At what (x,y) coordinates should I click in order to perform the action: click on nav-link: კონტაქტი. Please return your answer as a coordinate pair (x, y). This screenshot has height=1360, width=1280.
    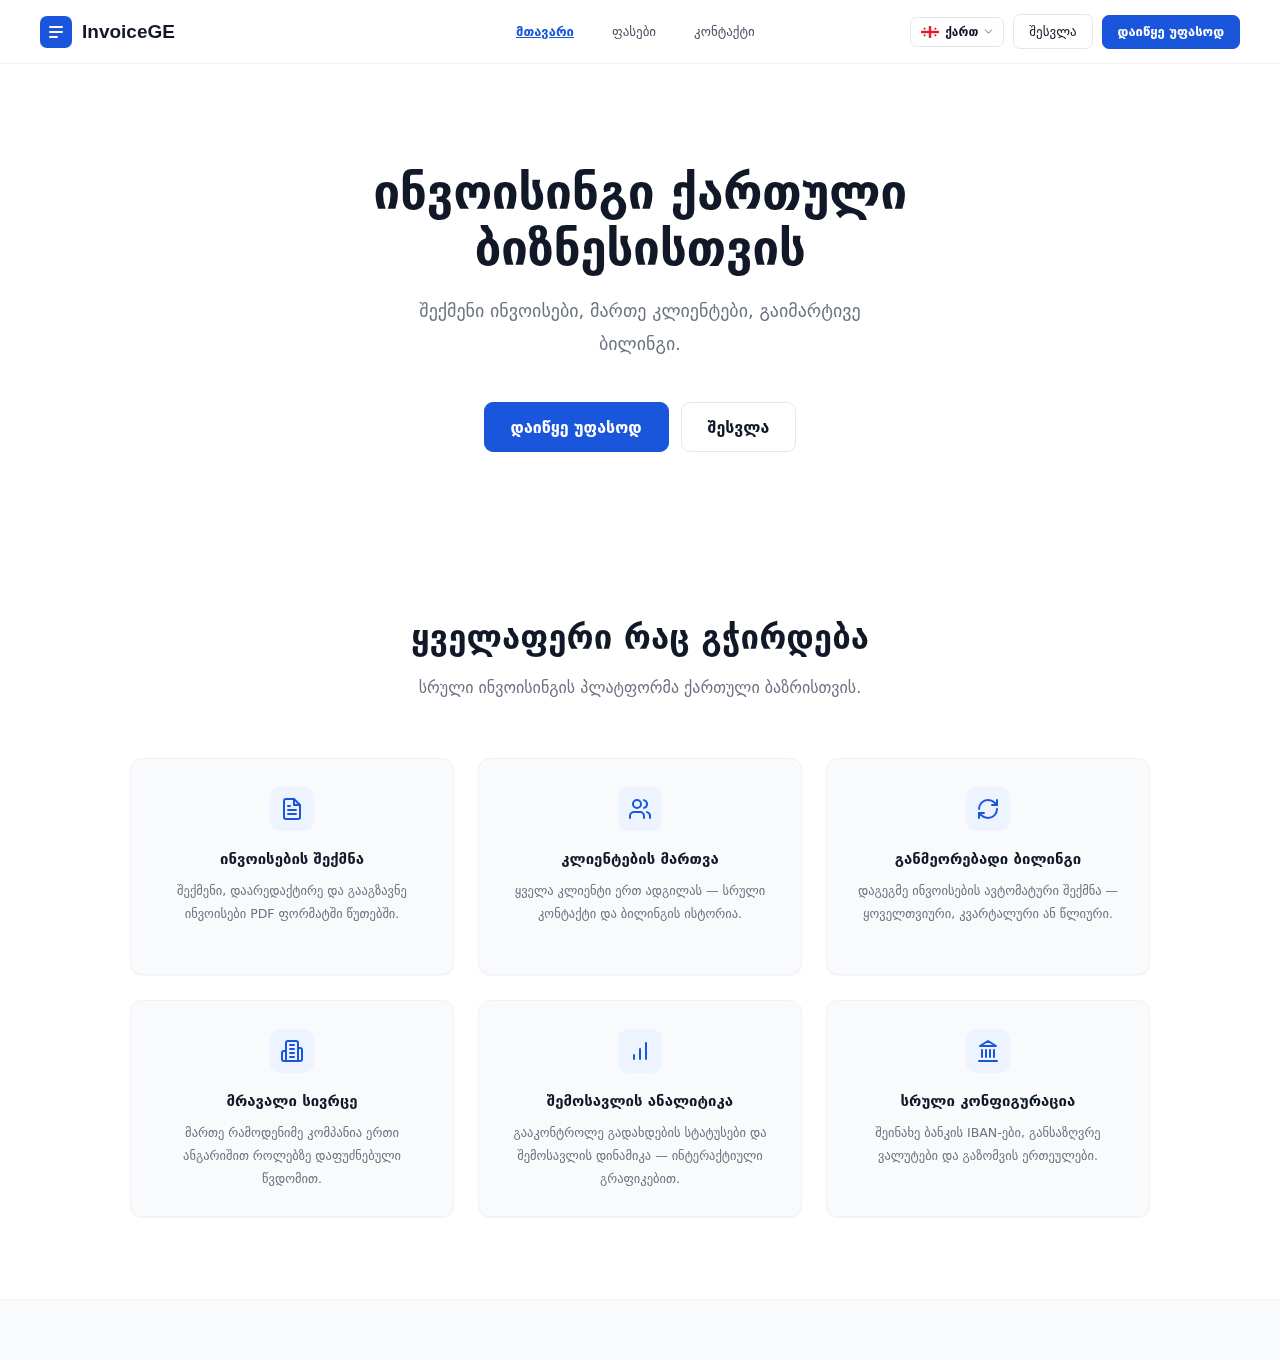
    Looking at the image, I should click on (724, 31).